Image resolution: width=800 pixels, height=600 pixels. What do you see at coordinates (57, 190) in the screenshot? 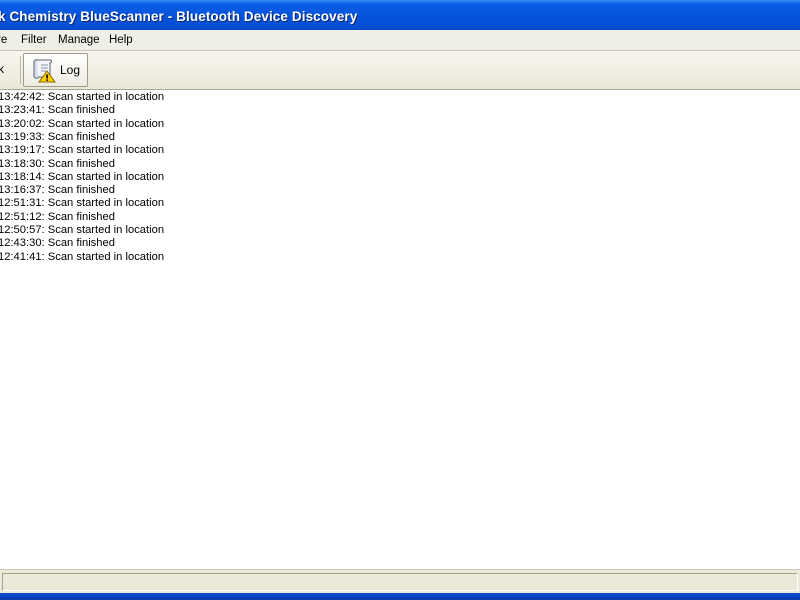
I see `log-line: 13:16:37: Scan finished` at bounding box center [57, 190].